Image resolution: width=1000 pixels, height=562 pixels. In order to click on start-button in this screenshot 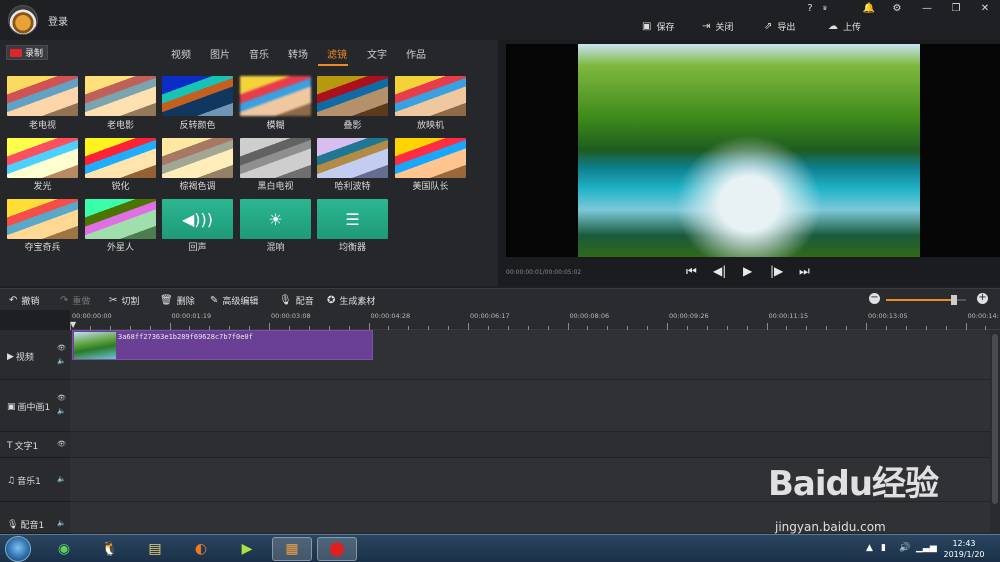, I will do `click(18, 549)`.